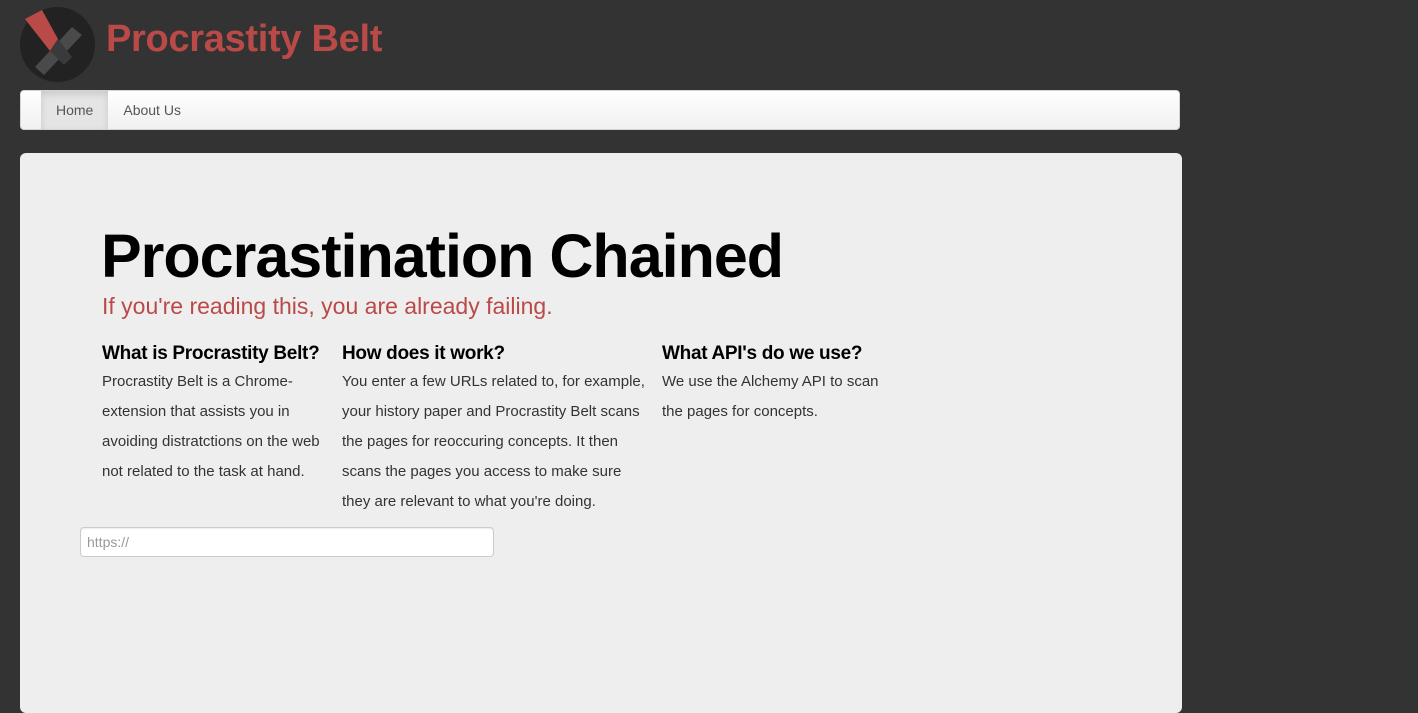 Image resolution: width=1418 pixels, height=713 pixels. What do you see at coordinates (211, 353) in the screenshot?
I see `column-heading: What is Procrastity Belt?` at bounding box center [211, 353].